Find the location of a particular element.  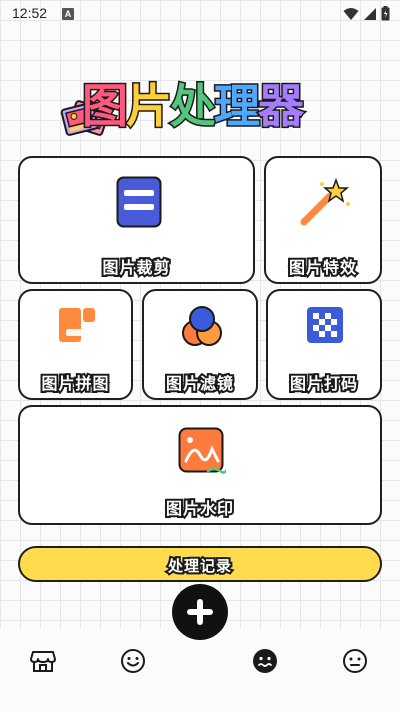

status-bar: 12:52 A is located at coordinates (200, 14).